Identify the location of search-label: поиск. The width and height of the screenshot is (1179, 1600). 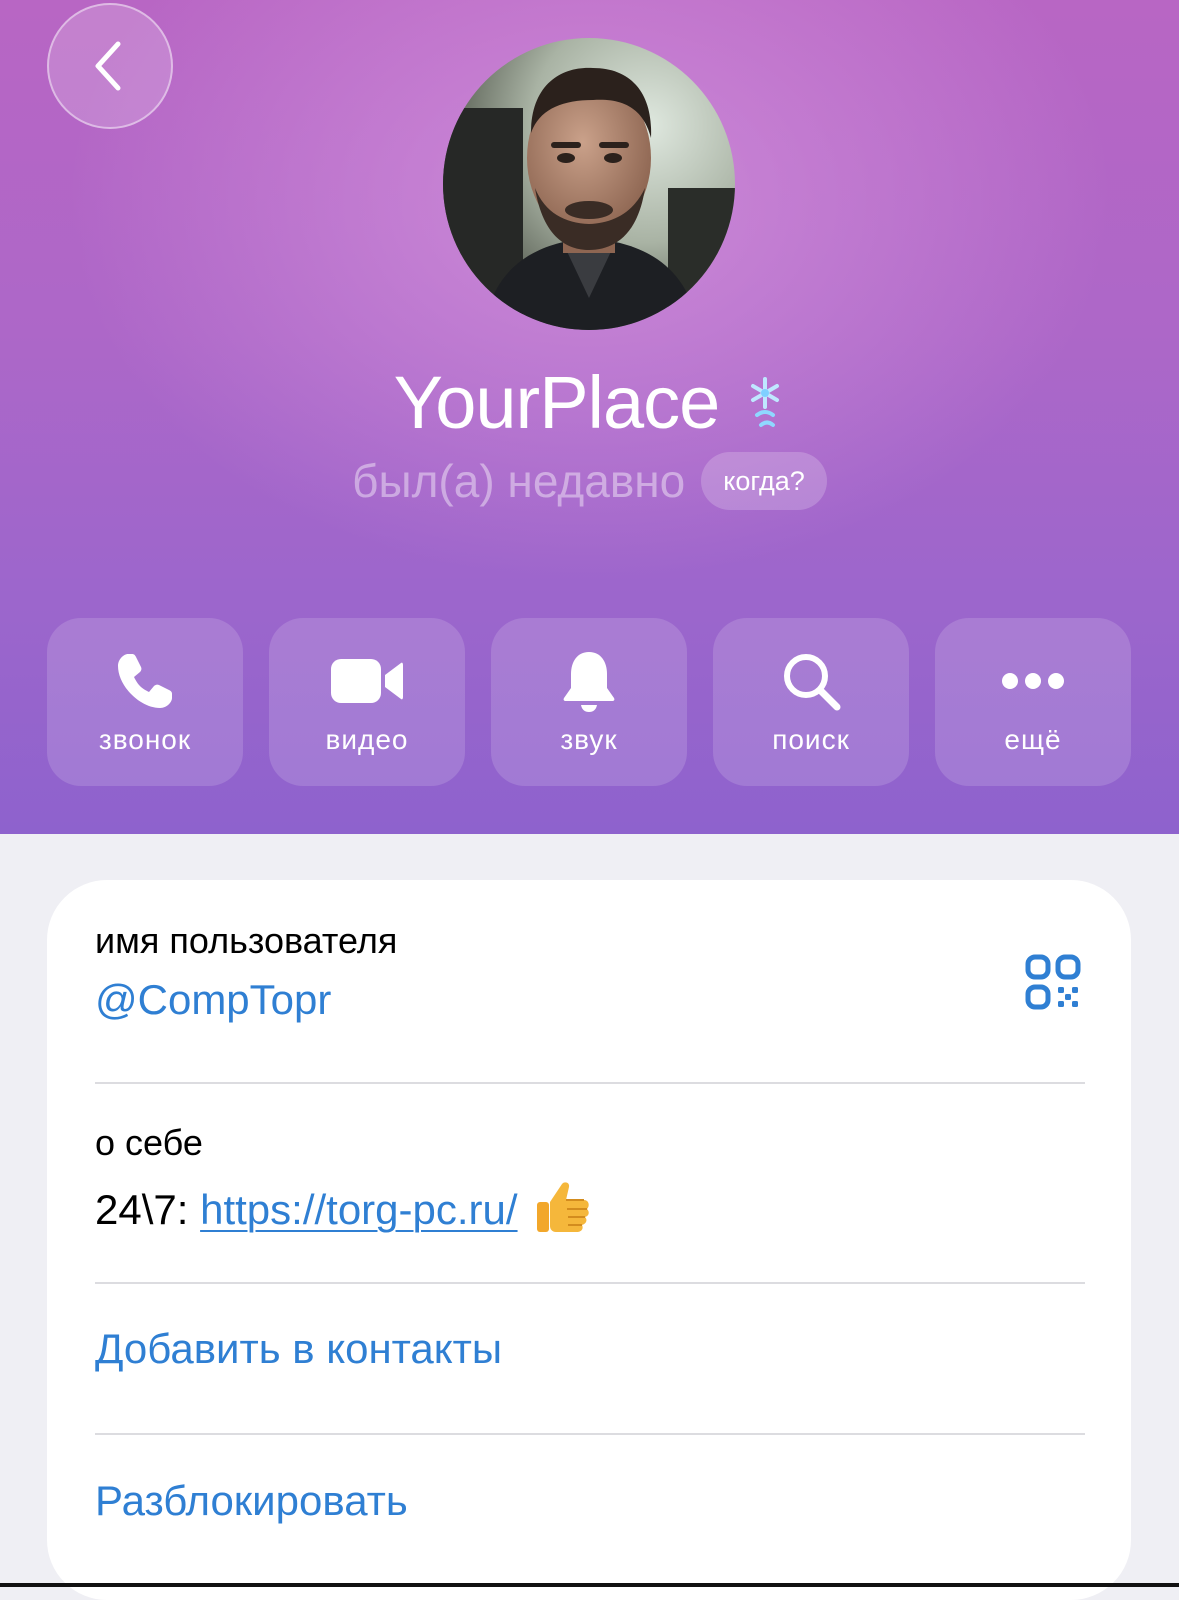
(811, 739).